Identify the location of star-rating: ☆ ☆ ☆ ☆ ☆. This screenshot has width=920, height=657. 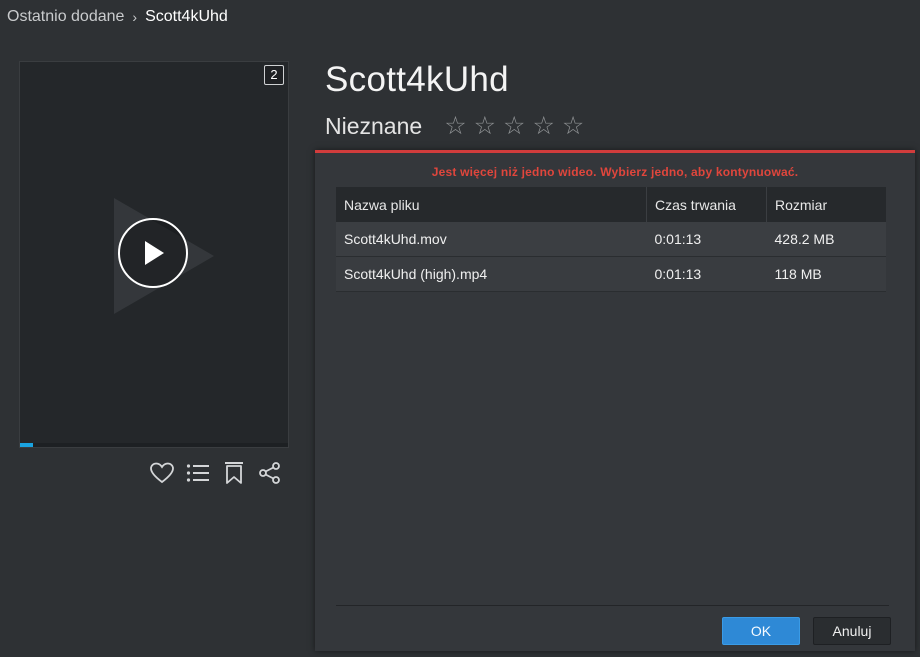
(514, 126).